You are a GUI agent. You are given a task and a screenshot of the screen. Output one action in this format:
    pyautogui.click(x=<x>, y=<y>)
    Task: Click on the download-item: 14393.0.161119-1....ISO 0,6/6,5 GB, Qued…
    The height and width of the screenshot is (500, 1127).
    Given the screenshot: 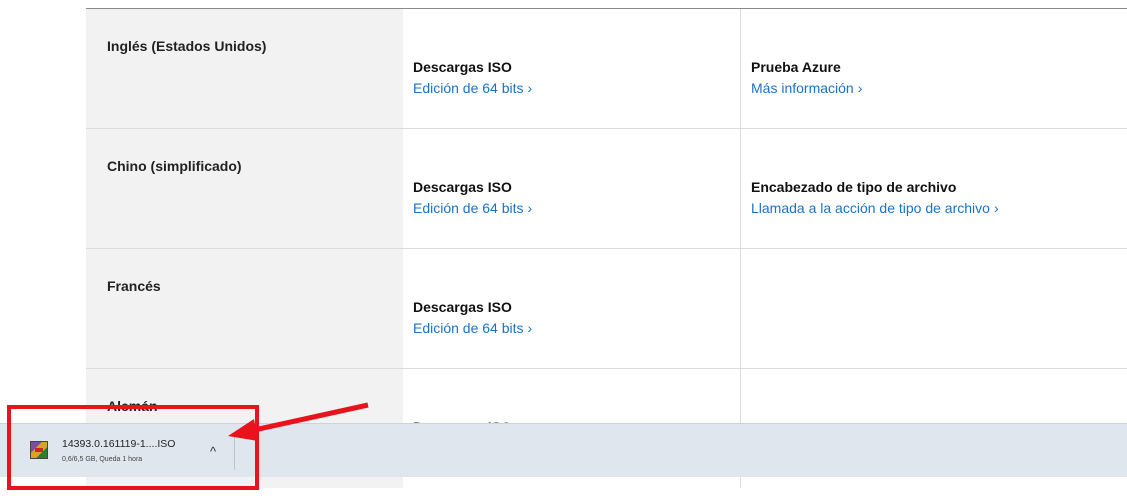 What is the action you would take?
    pyautogui.click(x=130, y=451)
    